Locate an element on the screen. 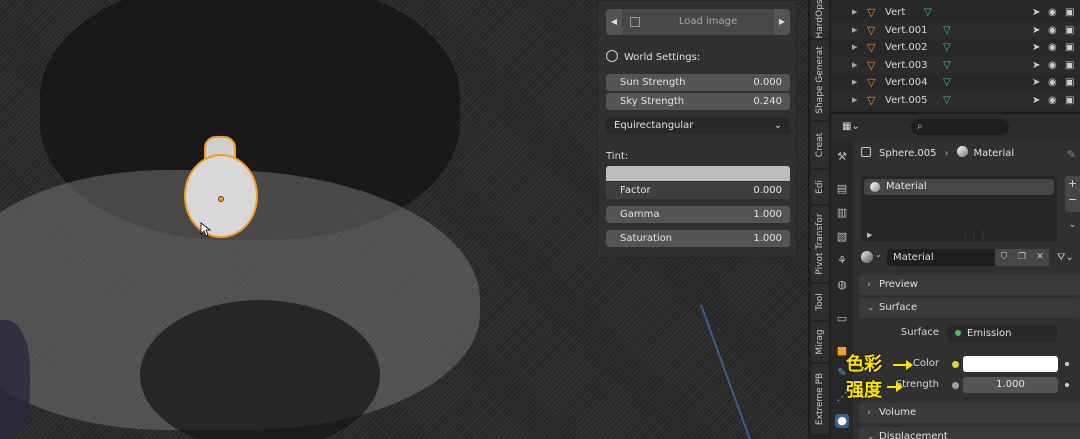 The image size is (1080, 439). sun-strength-field: Sun Strength 0.000 is located at coordinates (698, 82).